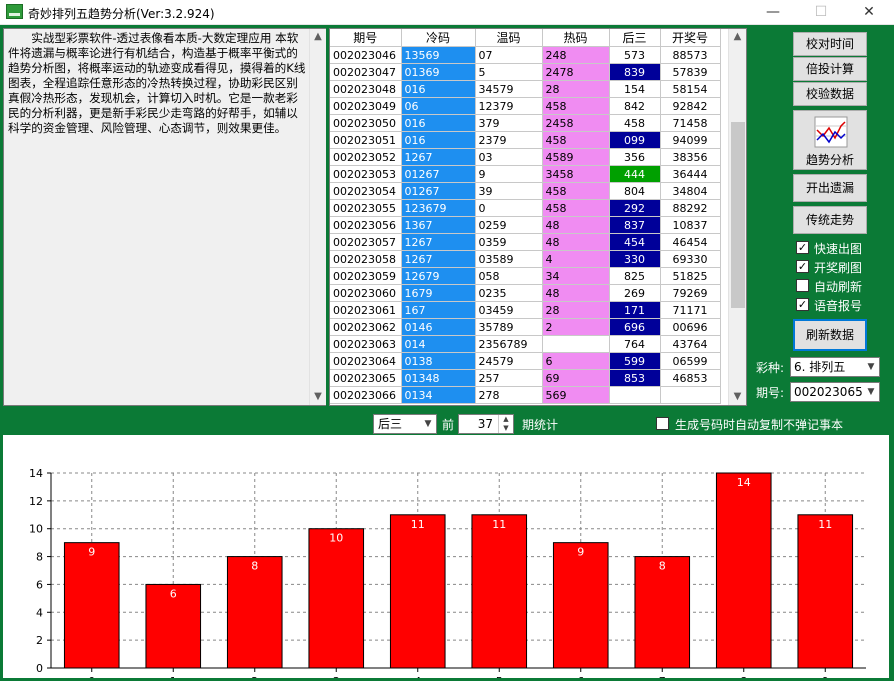  I want to click on table-row: 002023052 1267 03 4589 356 38356, so click(525, 157).